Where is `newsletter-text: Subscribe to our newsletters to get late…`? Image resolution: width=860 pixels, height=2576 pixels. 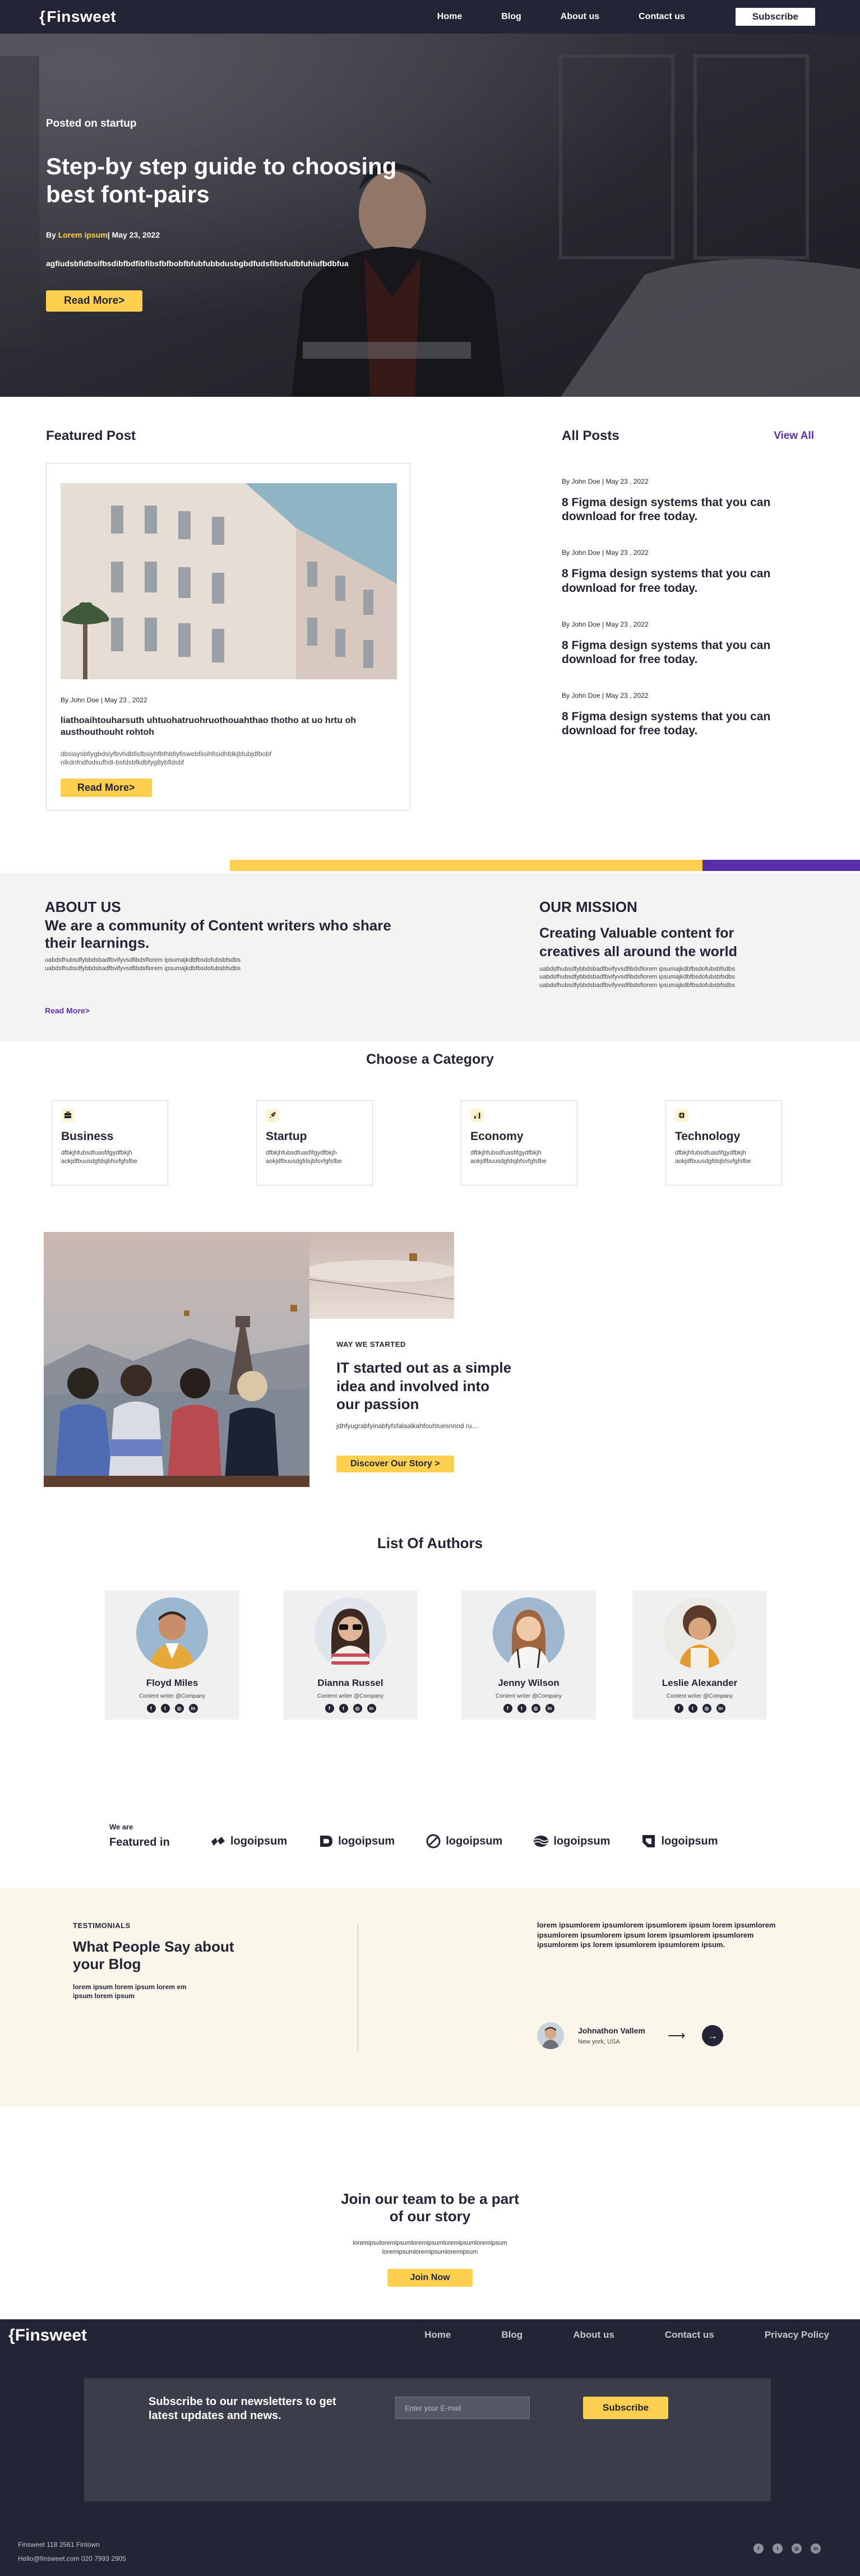
newsletter-text: Subscribe to our newsletters to get late… is located at coordinates (242, 2409).